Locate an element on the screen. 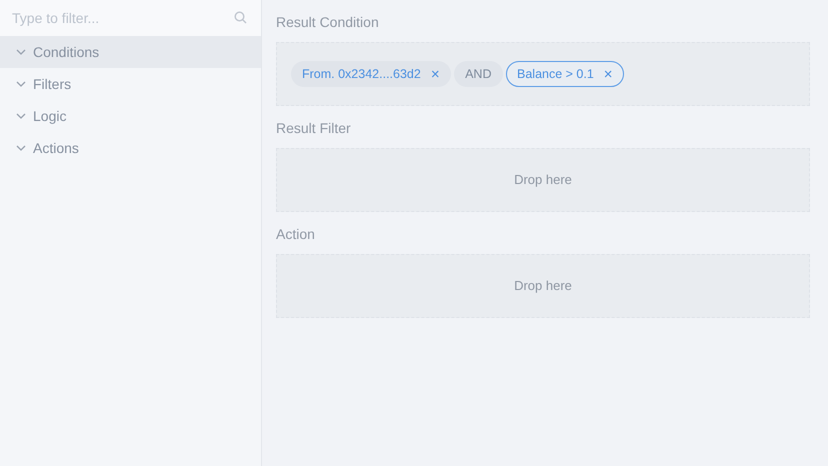 Image resolution: width=828 pixels, height=466 pixels. chip-label: Balance > 0.1 is located at coordinates (555, 74).